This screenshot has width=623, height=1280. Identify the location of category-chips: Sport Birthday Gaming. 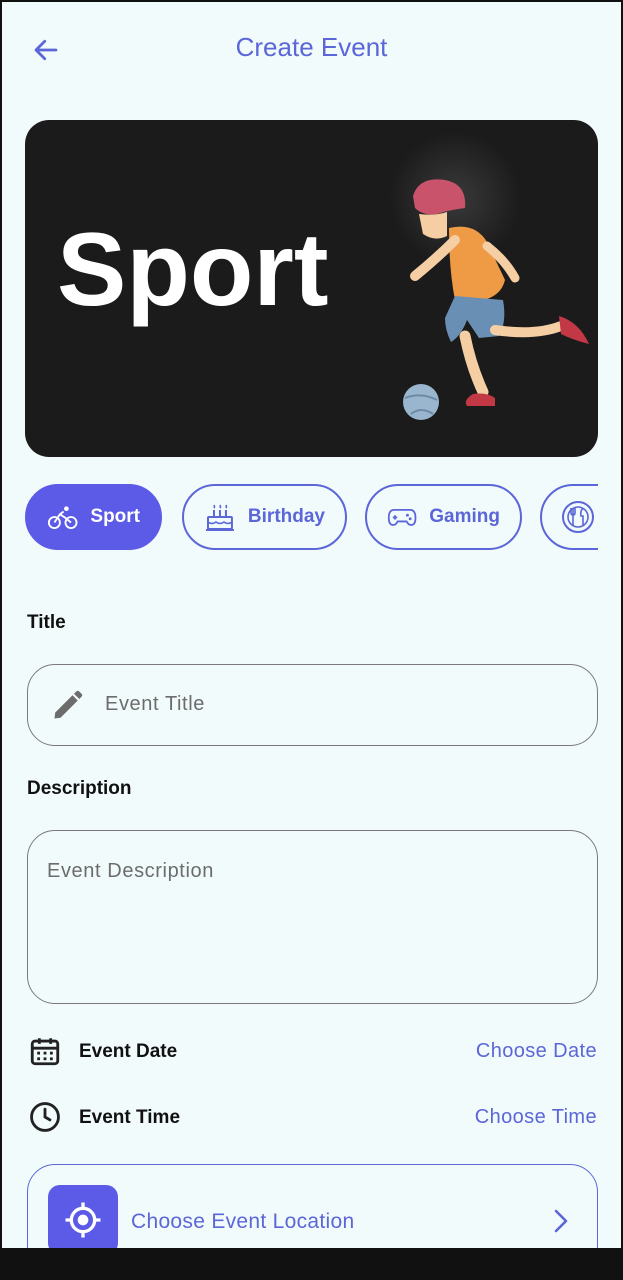
(311, 519).